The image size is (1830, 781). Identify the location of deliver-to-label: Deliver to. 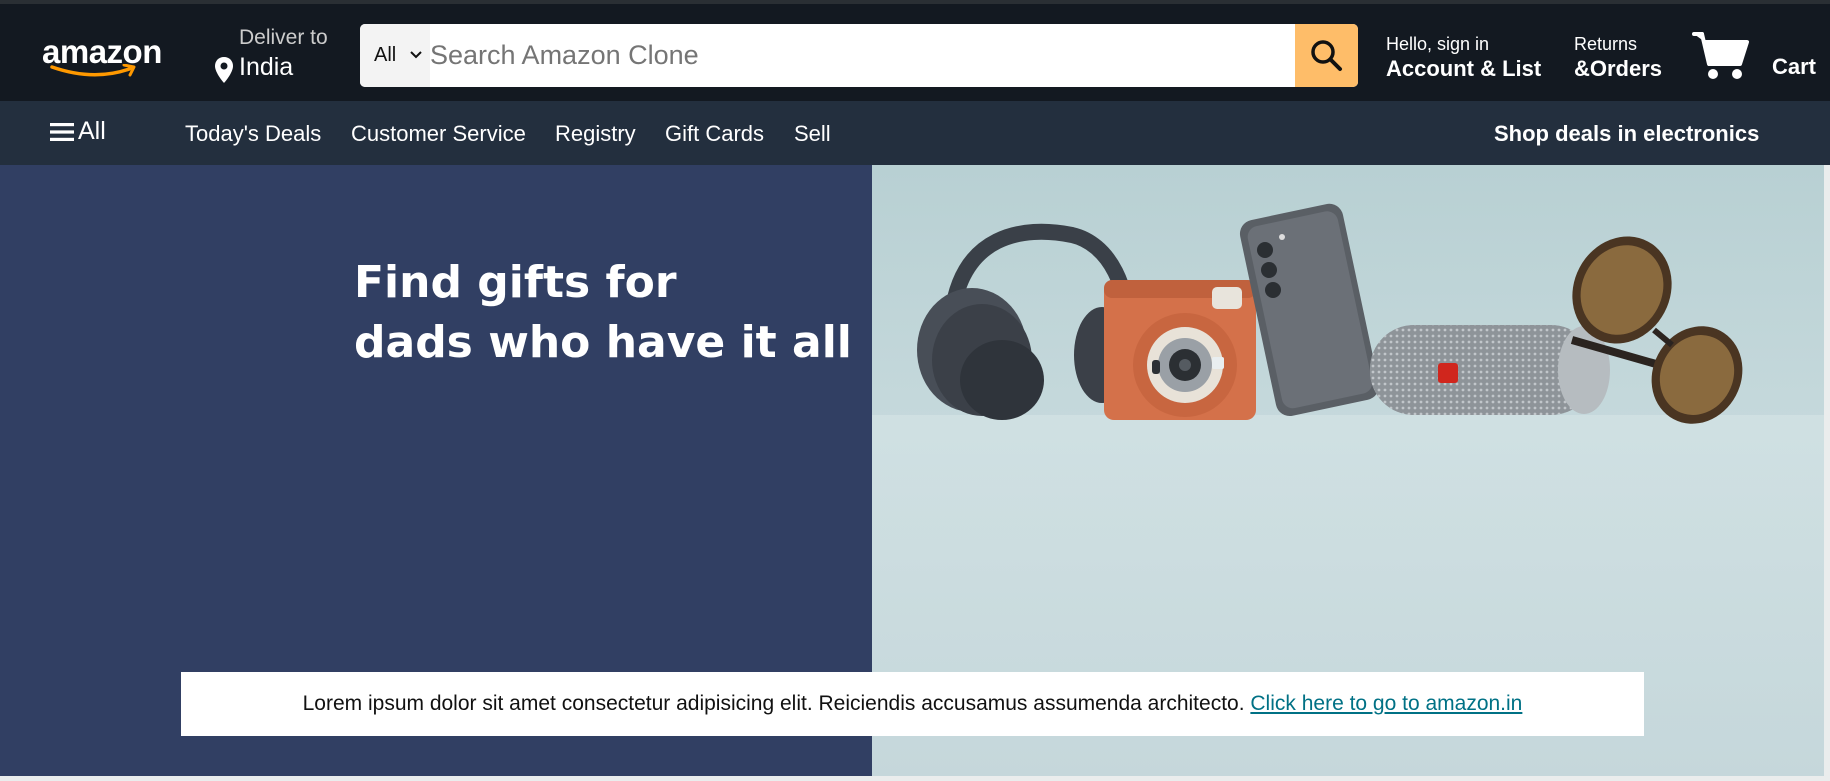
(283, 37).